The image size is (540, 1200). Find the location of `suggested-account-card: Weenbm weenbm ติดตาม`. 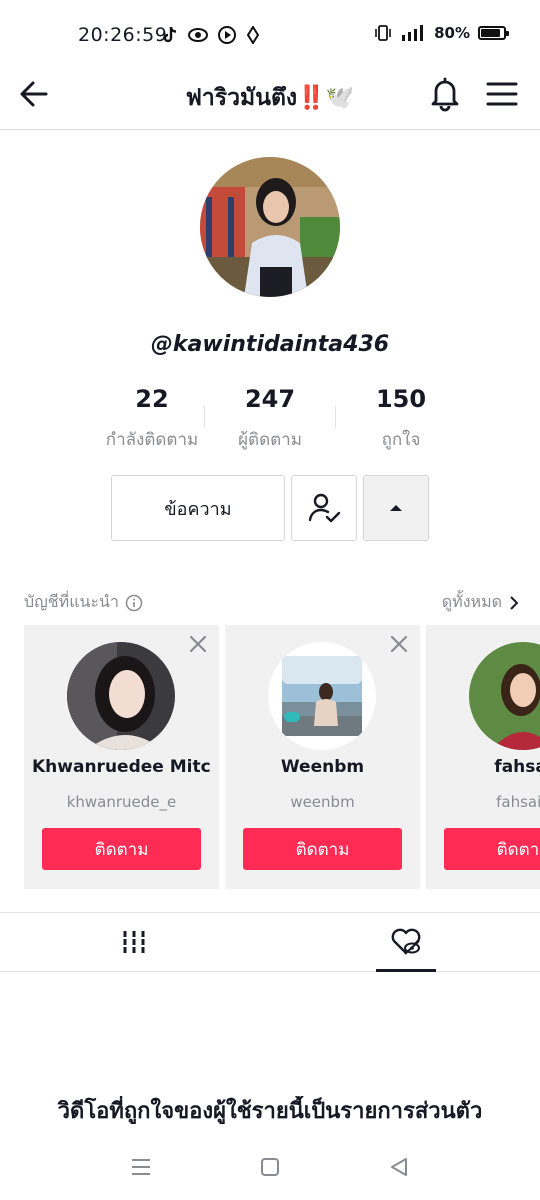

suggested-account-card: Weenbm weenbm ติดตาม is located at coordinates (322, 757).